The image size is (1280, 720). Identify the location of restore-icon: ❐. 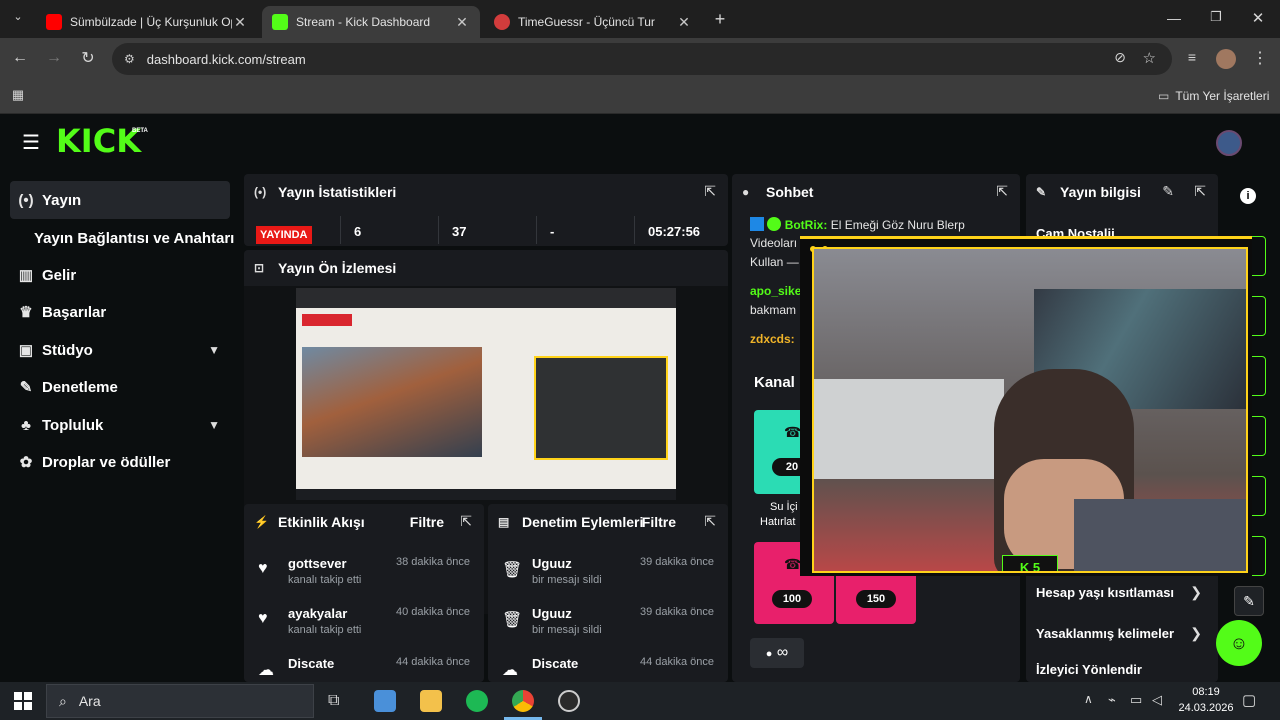
(1216, 17).